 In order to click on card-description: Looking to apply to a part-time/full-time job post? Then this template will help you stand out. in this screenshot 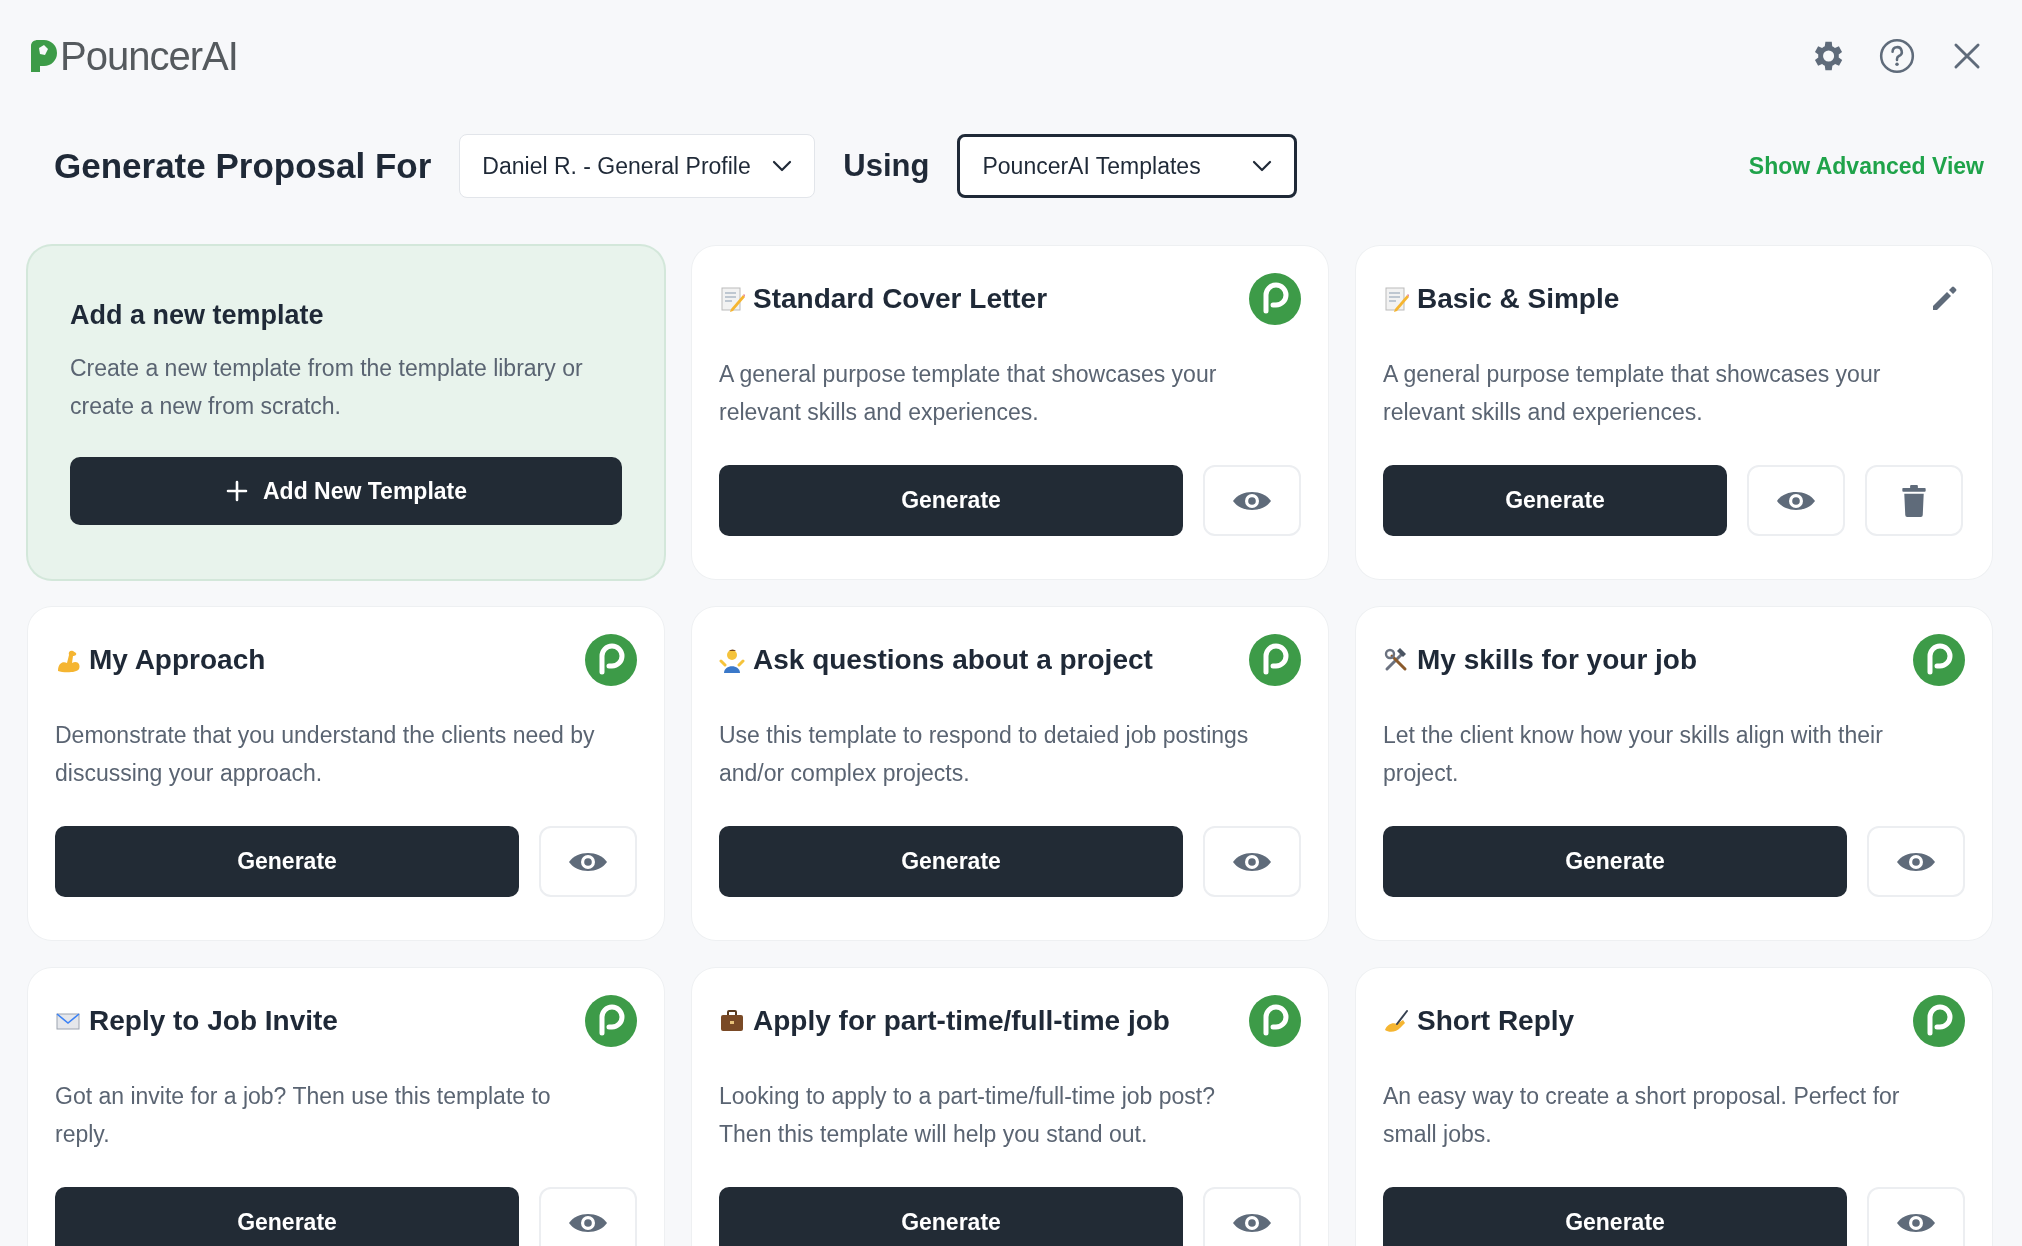, I will do `click(968, 1115)`.